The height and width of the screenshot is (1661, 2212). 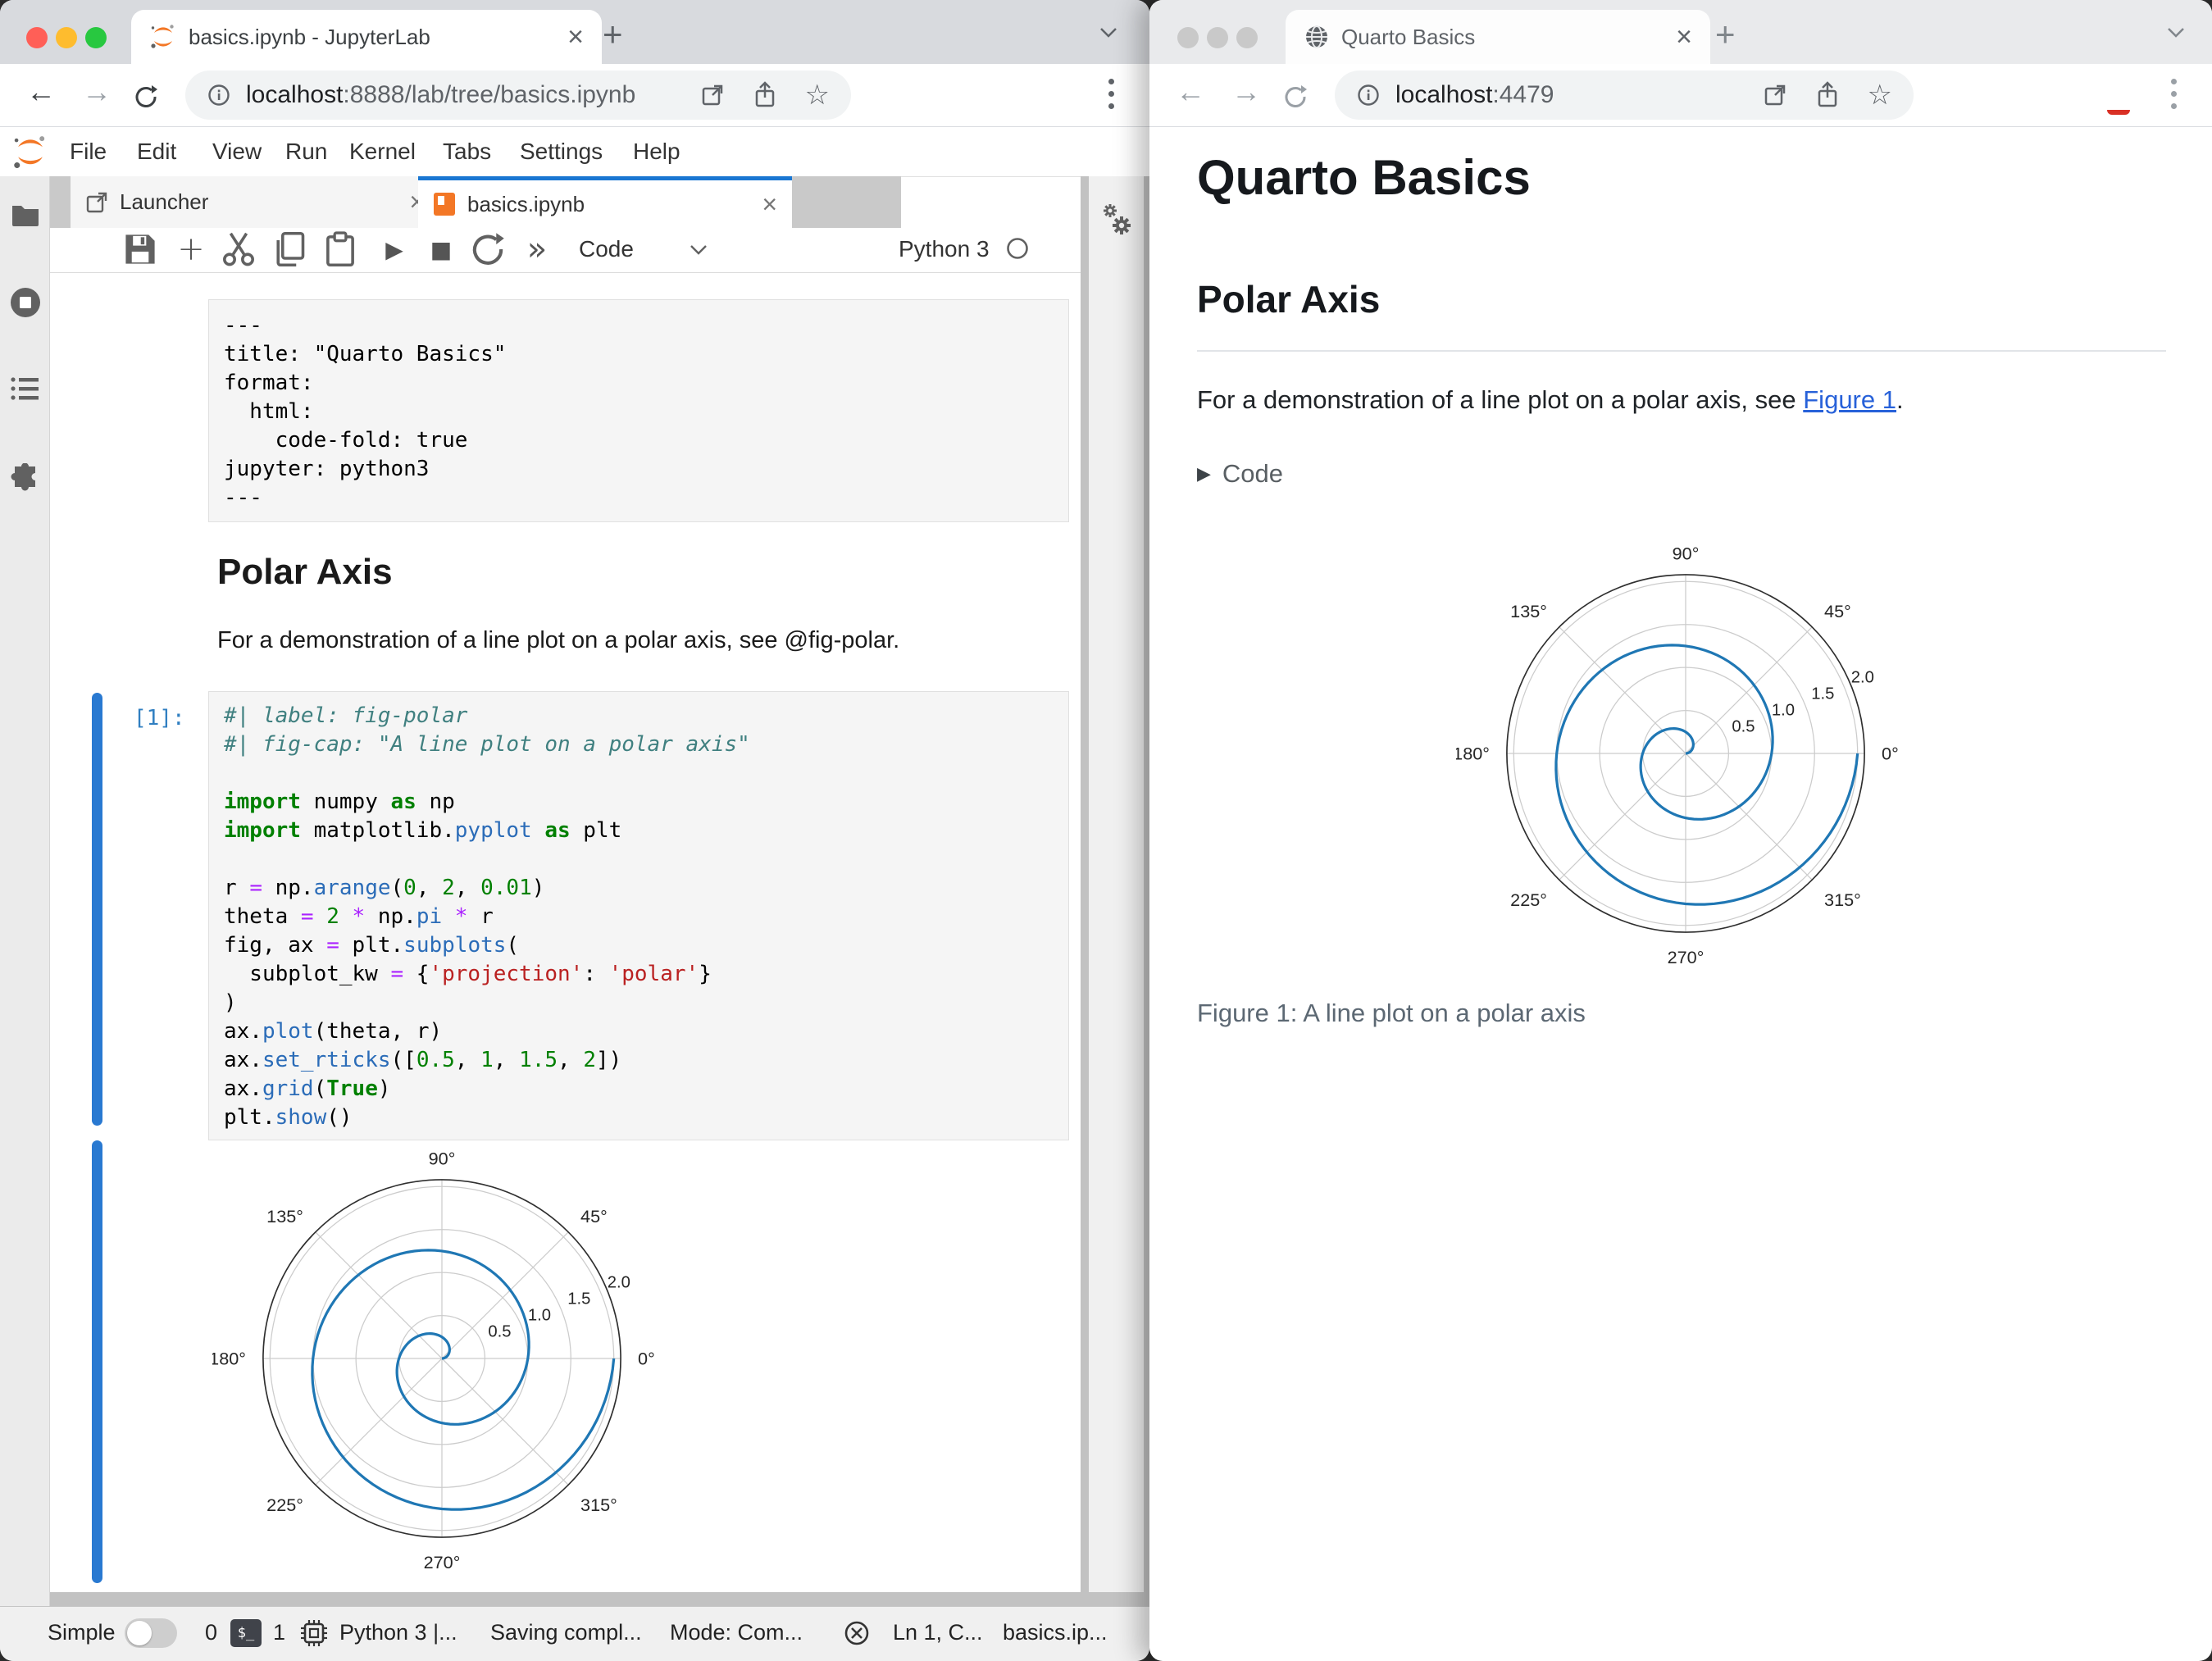 What do you see at coordinates (2118, 112) in the screenshot?
I see `profile-avatar-fragment` at bounding box center [2118, 112].